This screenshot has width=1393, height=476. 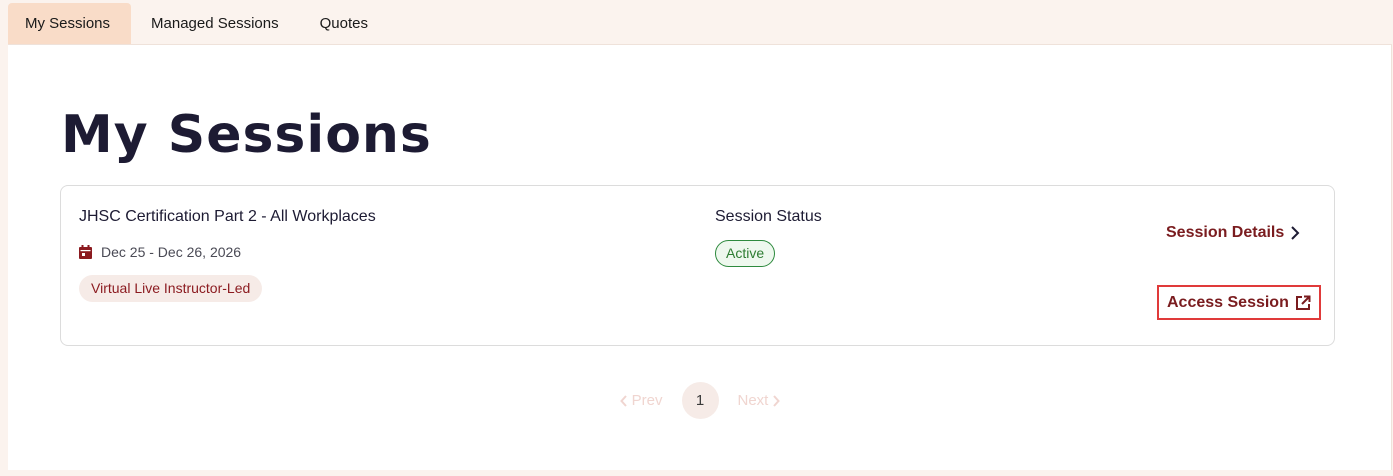 I want to click on external-link-icon, so click(x=1303, y=303).